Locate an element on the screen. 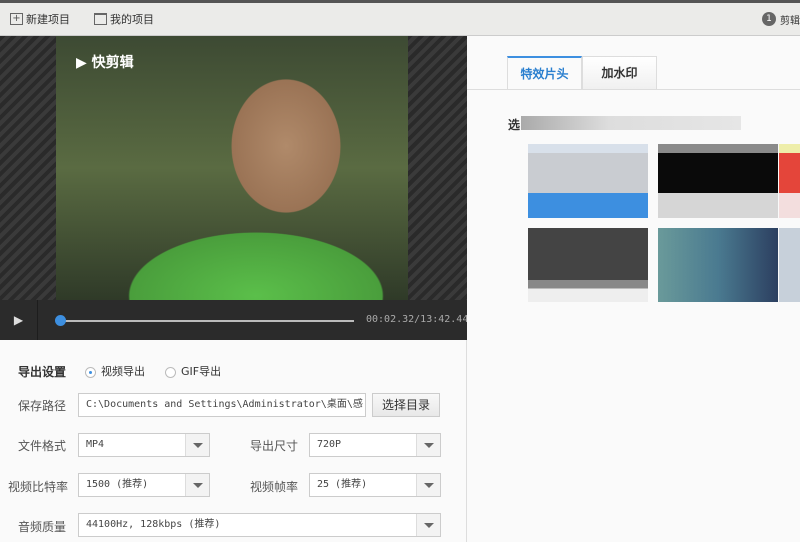 This screenshot has width=800, height=542. framerate-label: 视频帧率 is located at coordinates (273, 487).